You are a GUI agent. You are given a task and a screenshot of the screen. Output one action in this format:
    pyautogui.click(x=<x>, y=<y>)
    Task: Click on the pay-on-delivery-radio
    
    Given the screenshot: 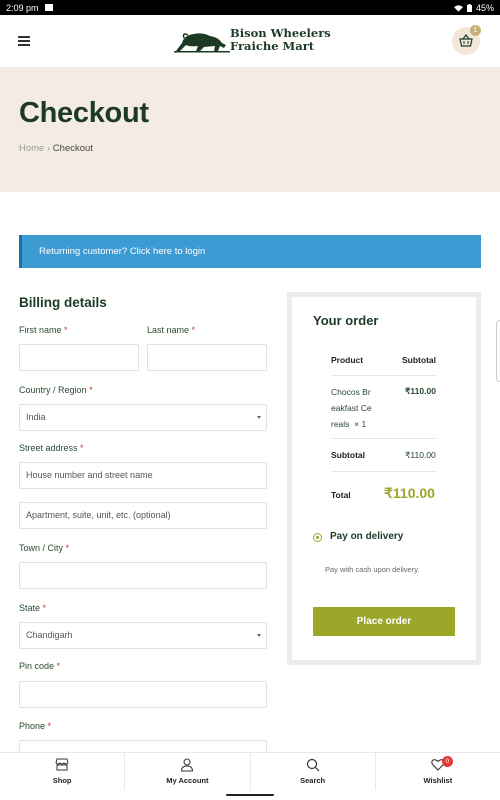 What is the action you would take?
    pyautogui.click(x=317, y=537)
    